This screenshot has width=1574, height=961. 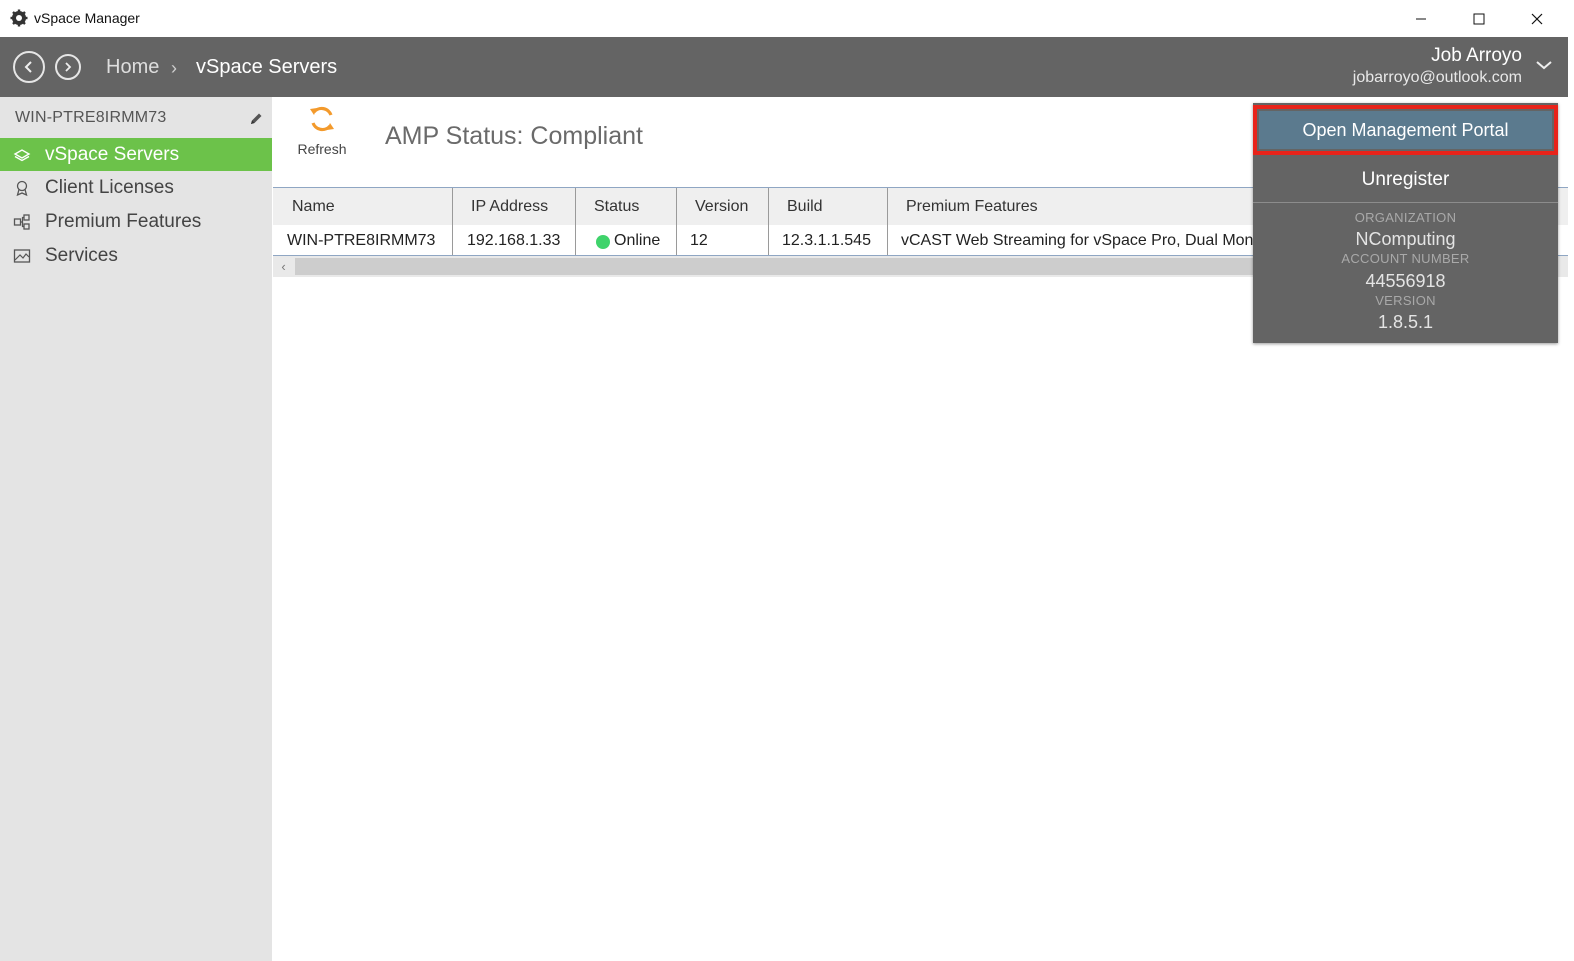 I want to click on services-icon, so click(x=22, y=256).